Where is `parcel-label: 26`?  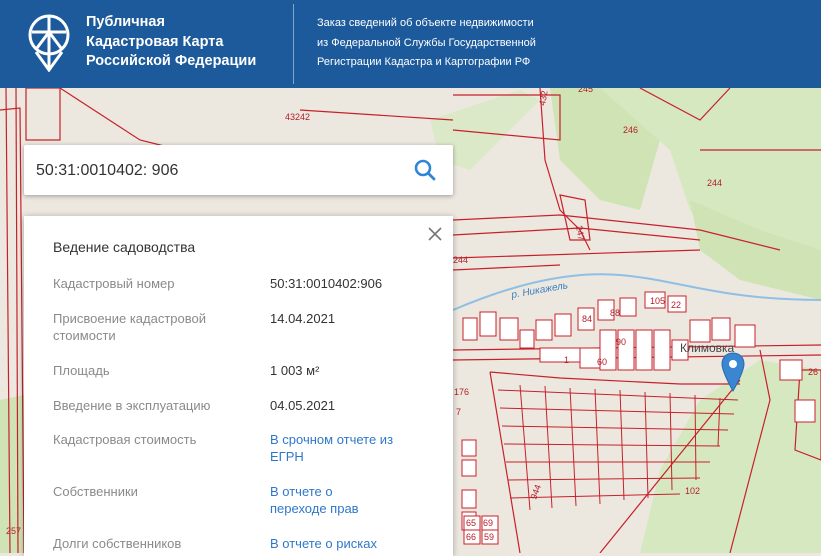 parcel-label: 26 is located at coordinates (813, 372).